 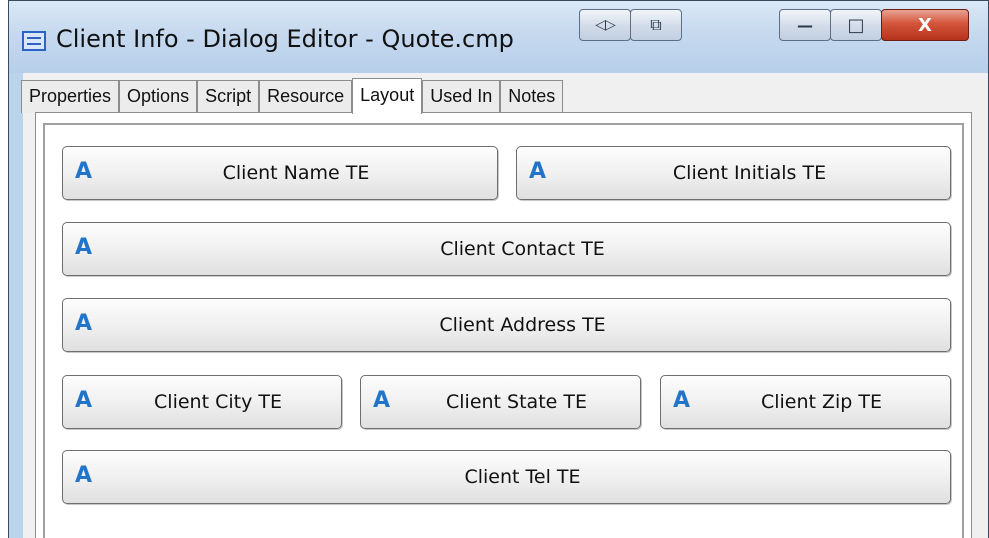 I want to click on field-label: Client Initials TE, so click(x=749, y=173).